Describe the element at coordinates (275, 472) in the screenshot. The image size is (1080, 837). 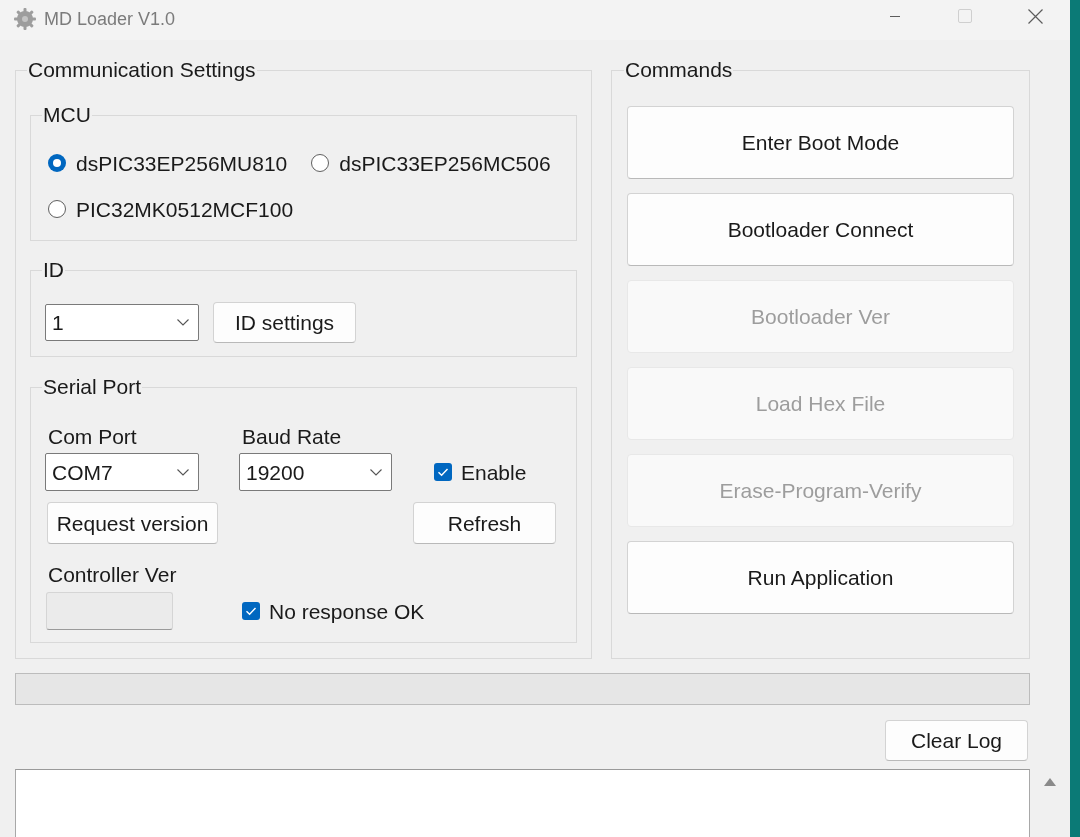
I see `select-value: 19200` at that location.